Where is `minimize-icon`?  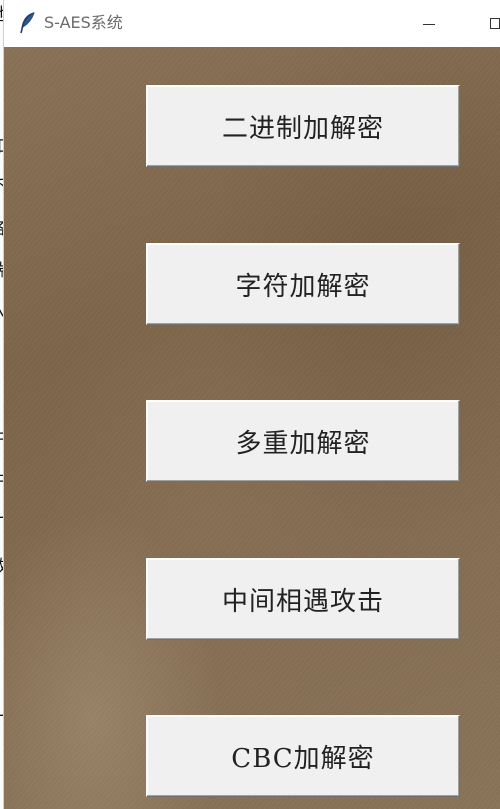
minimize-icon is located at coordinates (429, 24).